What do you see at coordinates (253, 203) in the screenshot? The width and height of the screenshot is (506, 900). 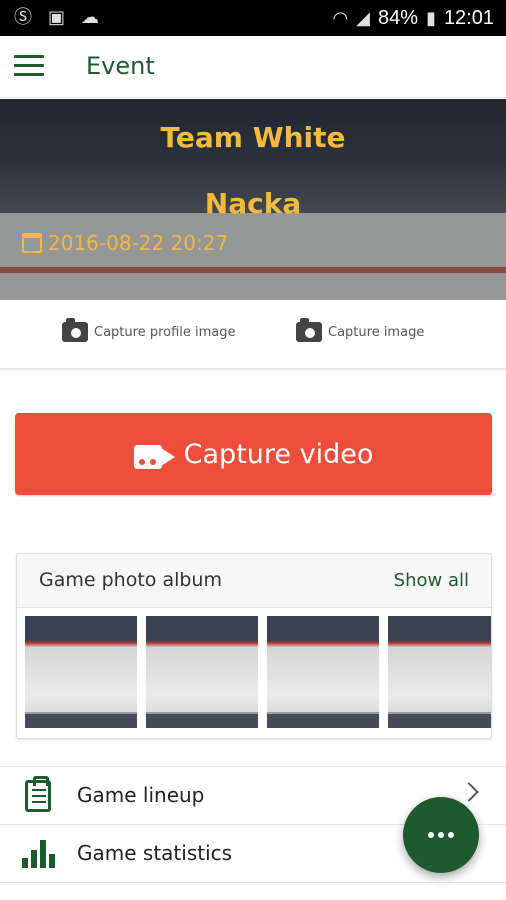 I see `opponent-name: Nacka` at bounding box center [253, 203].